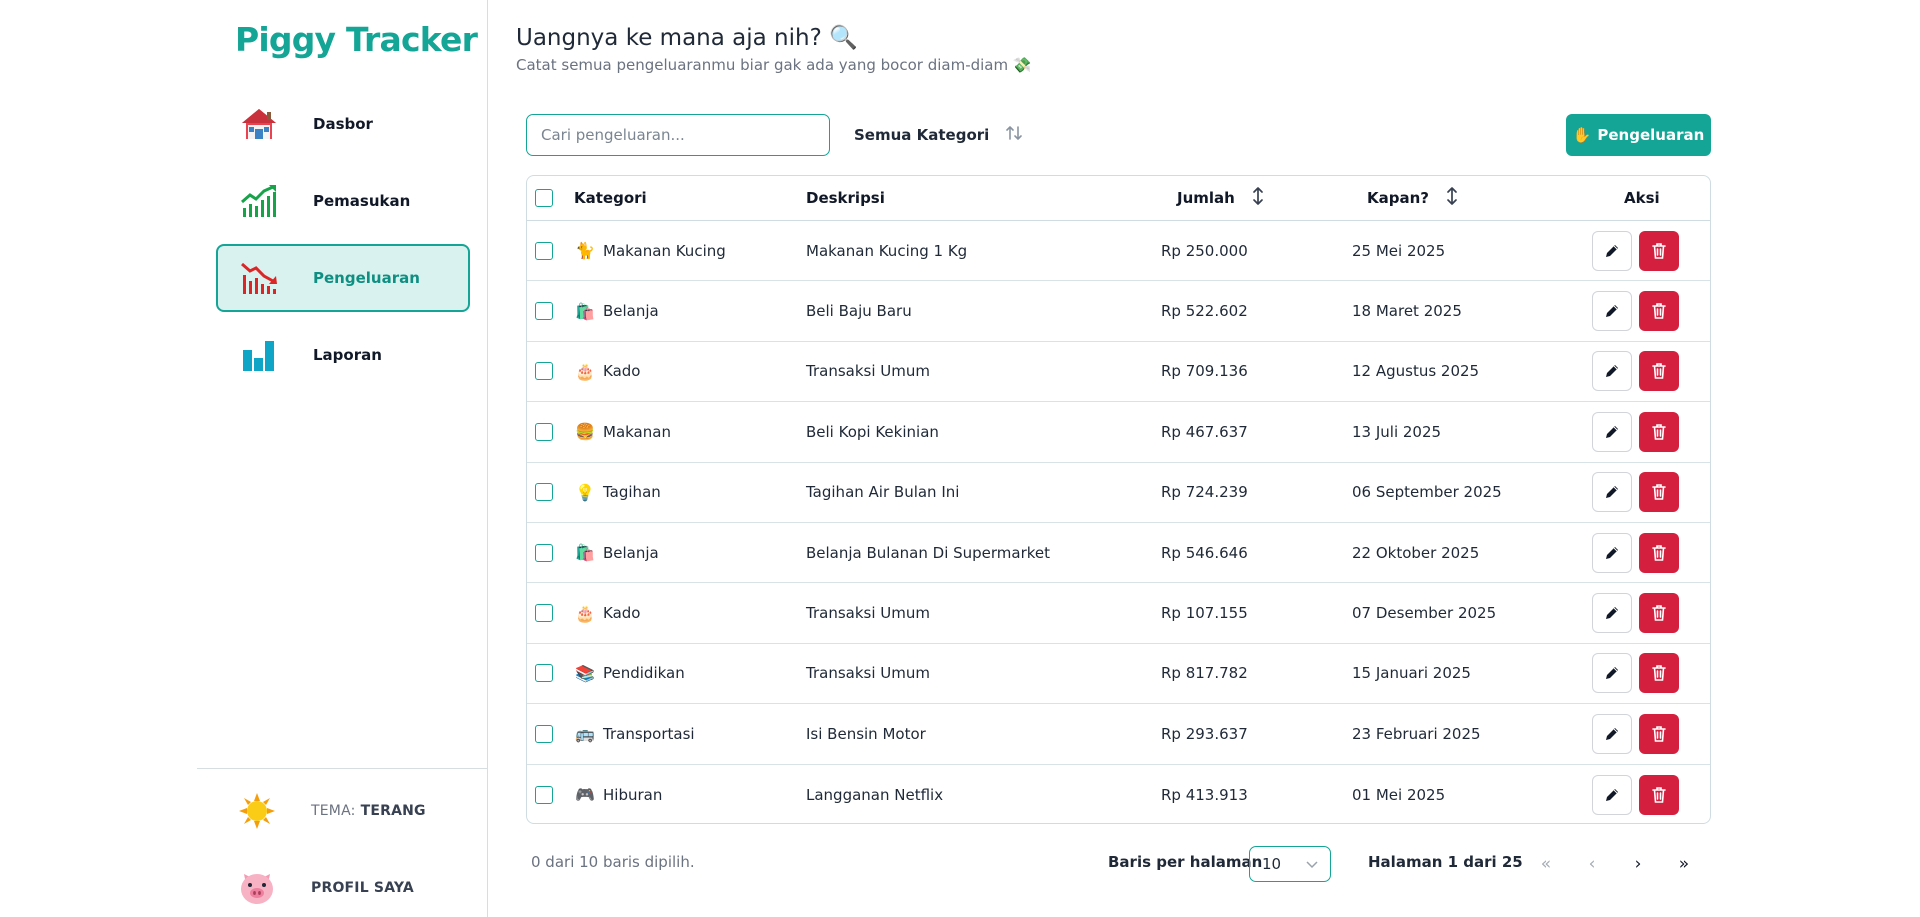 The width and height of the screenshot is (1920, 917). Describe the element at coordinates (544, 198) in the screenshot. I see `select-all-checkbox` at that location.